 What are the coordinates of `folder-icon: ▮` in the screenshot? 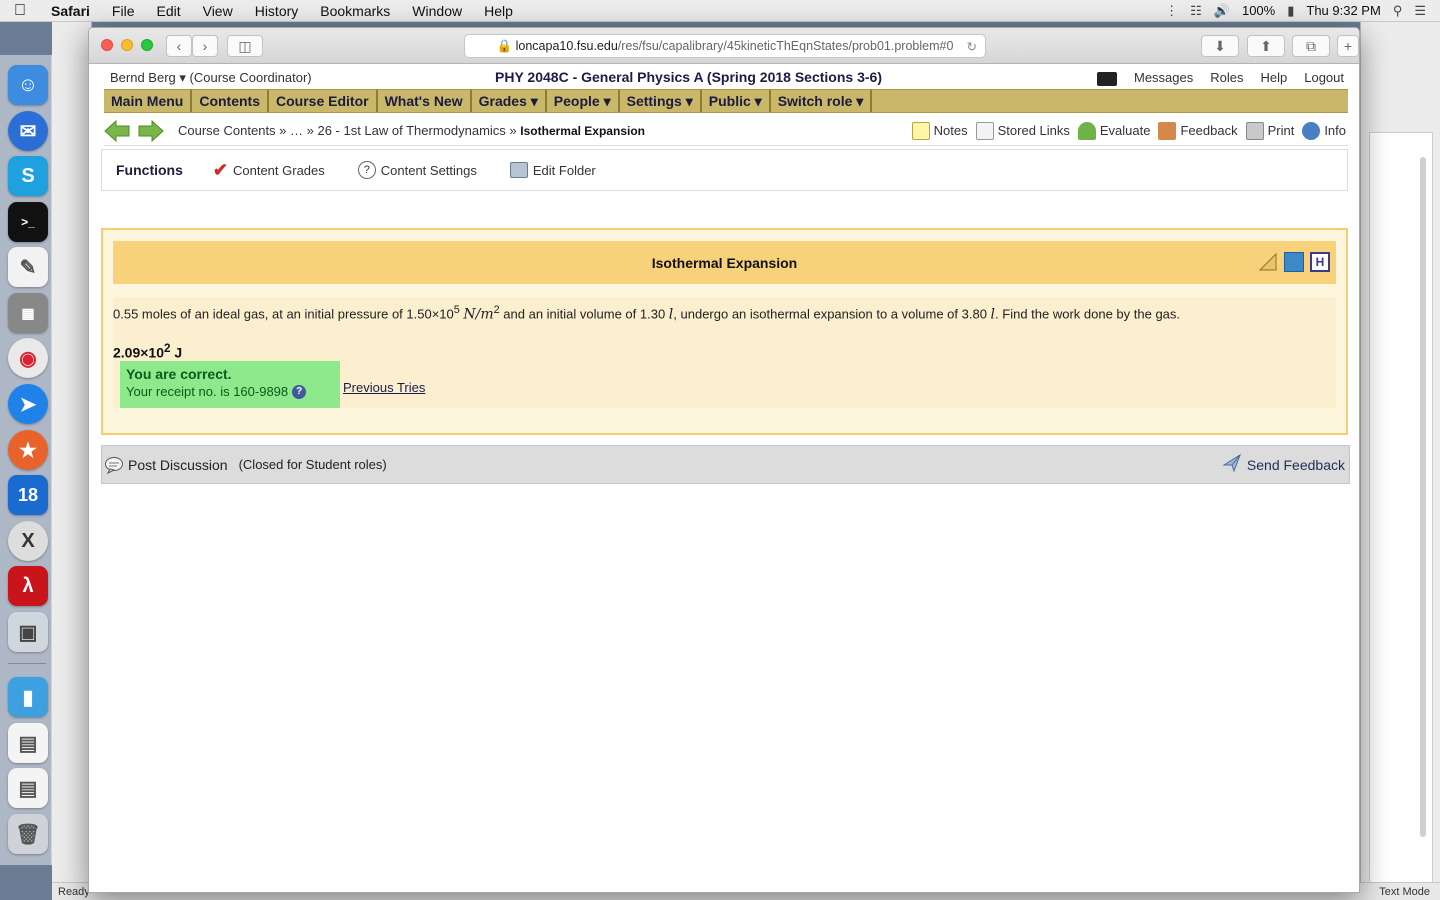 It's located at (28, 697).